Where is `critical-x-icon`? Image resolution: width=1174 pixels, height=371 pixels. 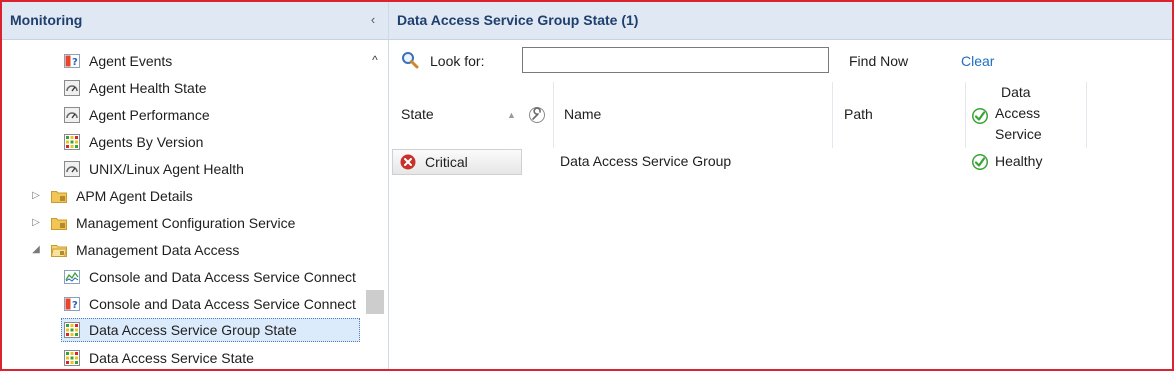 critical-x-icon is located at coordinates (408, 162).